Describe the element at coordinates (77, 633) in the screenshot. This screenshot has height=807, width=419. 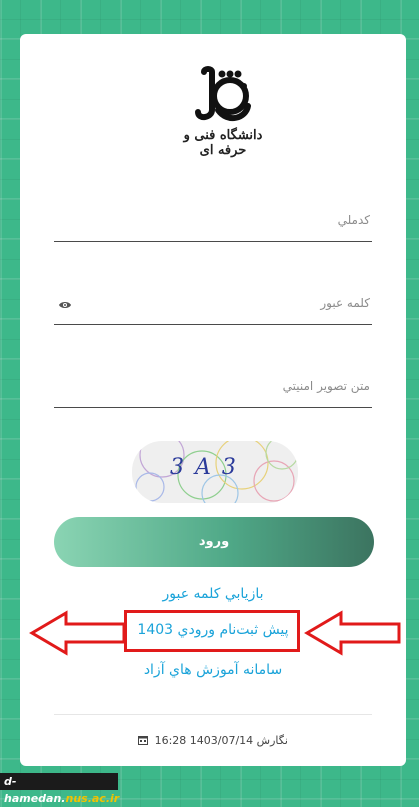
I see `left-arrow-annotation` at that location.